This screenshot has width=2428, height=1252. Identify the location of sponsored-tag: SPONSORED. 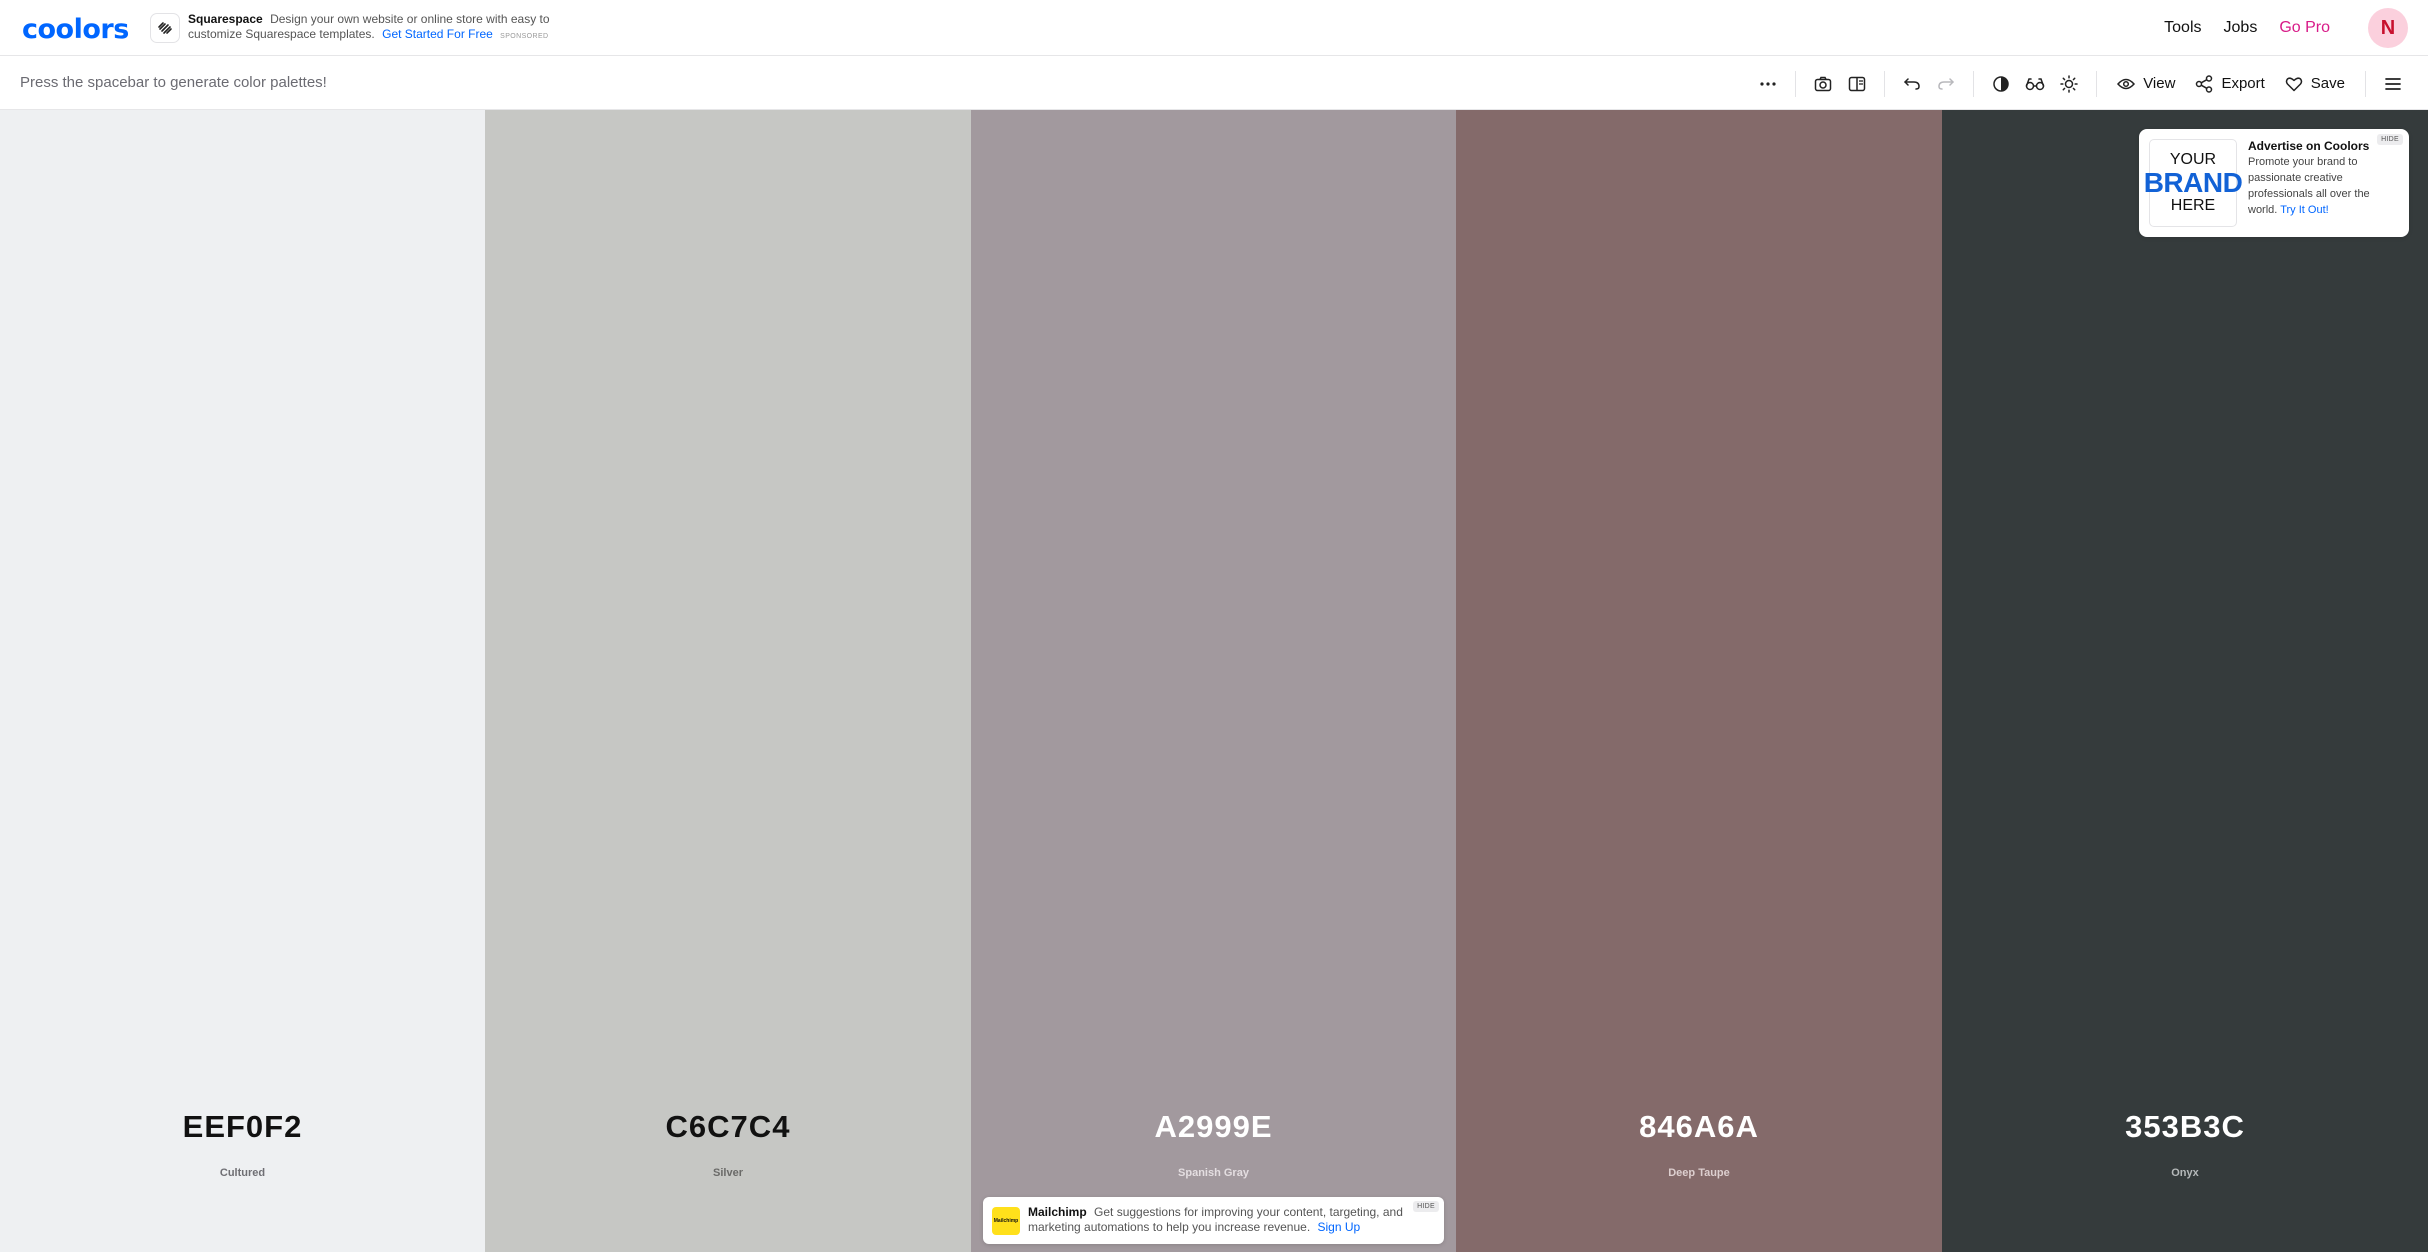
(524, 36).